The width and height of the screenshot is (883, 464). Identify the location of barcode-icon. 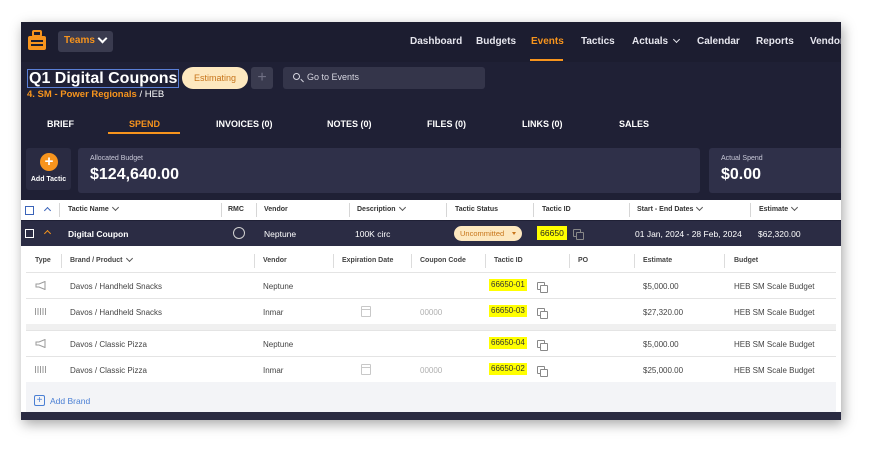
(41, 311).